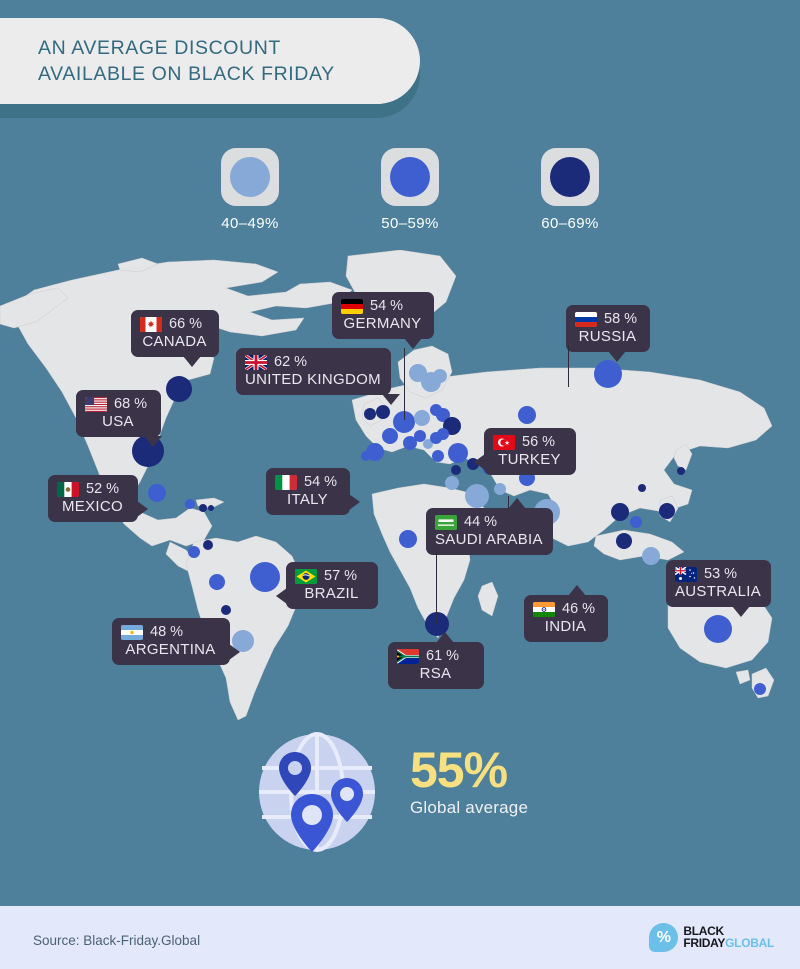 The width and height of the screenshot is (800, 969). Describe the element at coordinates (500, 489) in the screenshot. I see `map-dot-uae` at that location.